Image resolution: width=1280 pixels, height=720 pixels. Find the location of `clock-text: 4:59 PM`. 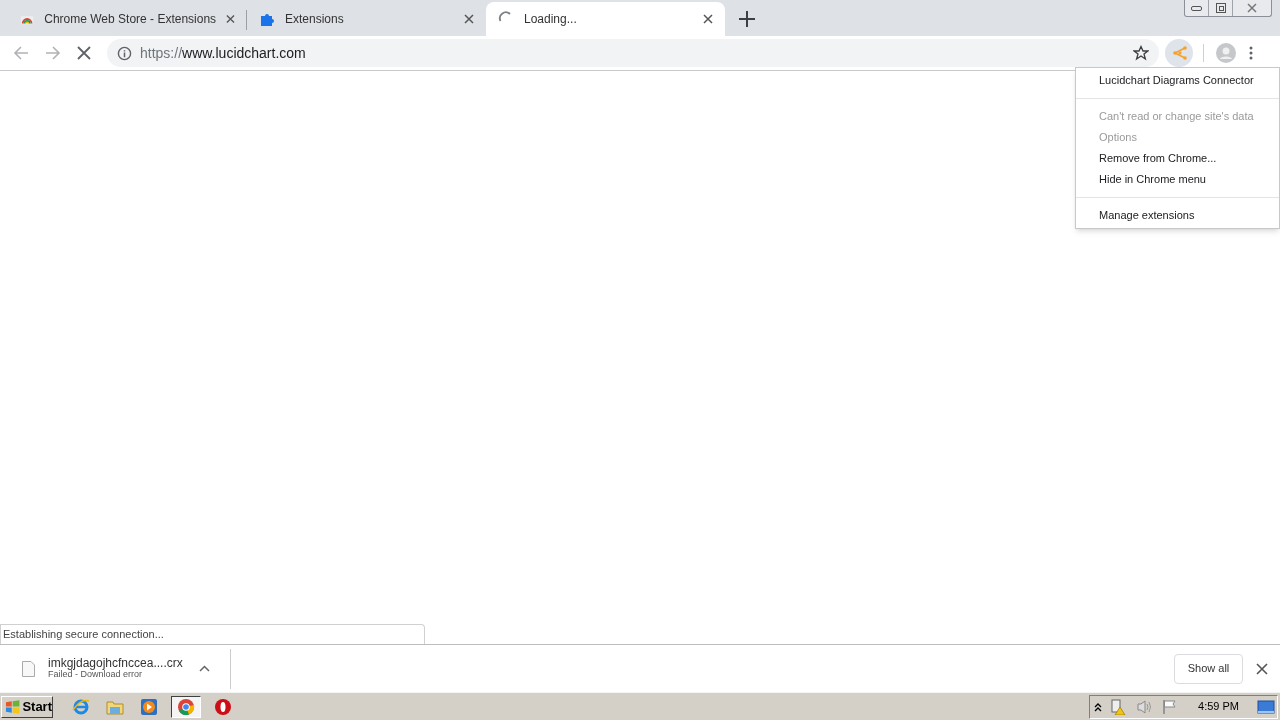

clock-text: 4:59 PM is located at coordinates (1218, 706).